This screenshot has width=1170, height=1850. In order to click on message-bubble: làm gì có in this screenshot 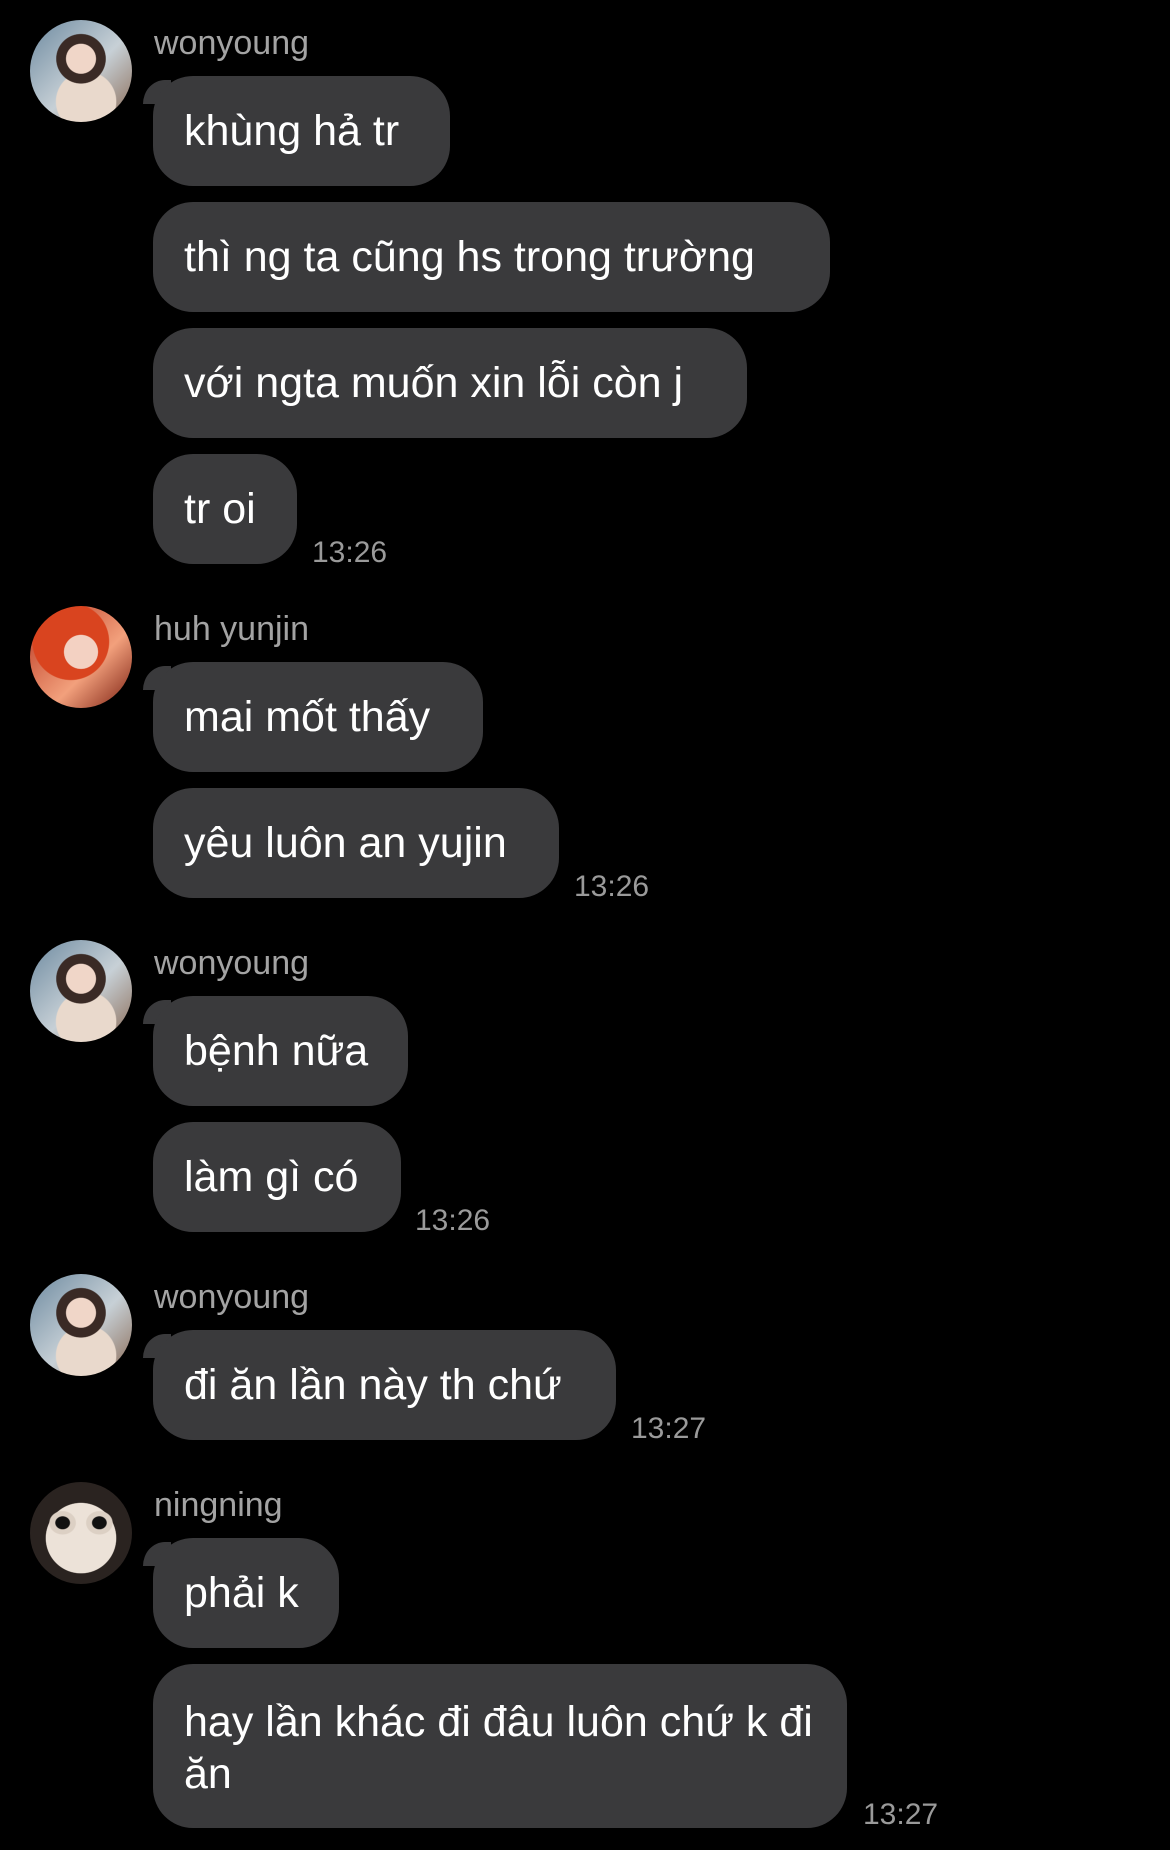, I will do `click(277, 1177)`.